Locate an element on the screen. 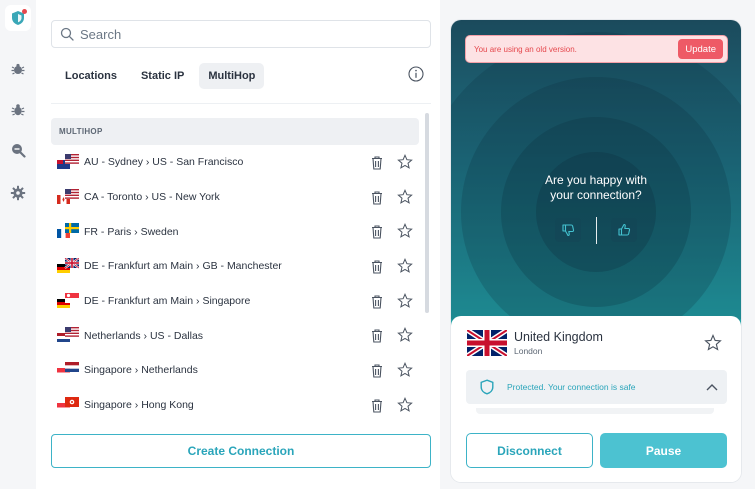 This screenshot has height=489, width=755. uk-flag-icon is located at coordinates (487, 343).